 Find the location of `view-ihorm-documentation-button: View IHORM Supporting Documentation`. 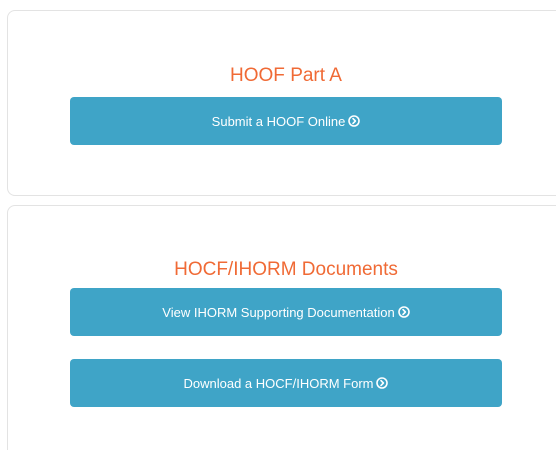

view-ihorm-documentation-button: View IHORM Supporting Documentation is located at coordinates (286, 312).